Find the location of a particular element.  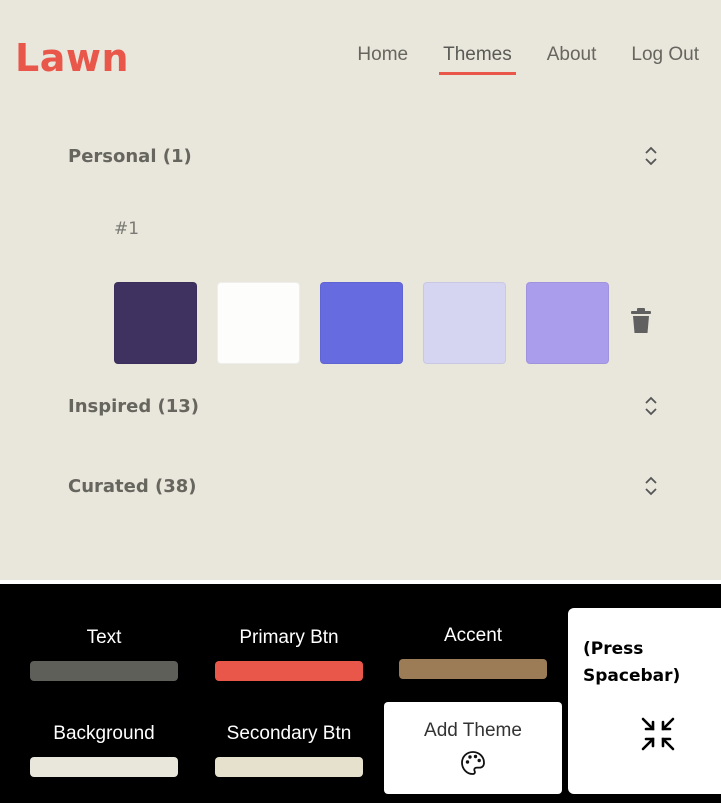

nav-home: Home is located at coordinates (382, 58).